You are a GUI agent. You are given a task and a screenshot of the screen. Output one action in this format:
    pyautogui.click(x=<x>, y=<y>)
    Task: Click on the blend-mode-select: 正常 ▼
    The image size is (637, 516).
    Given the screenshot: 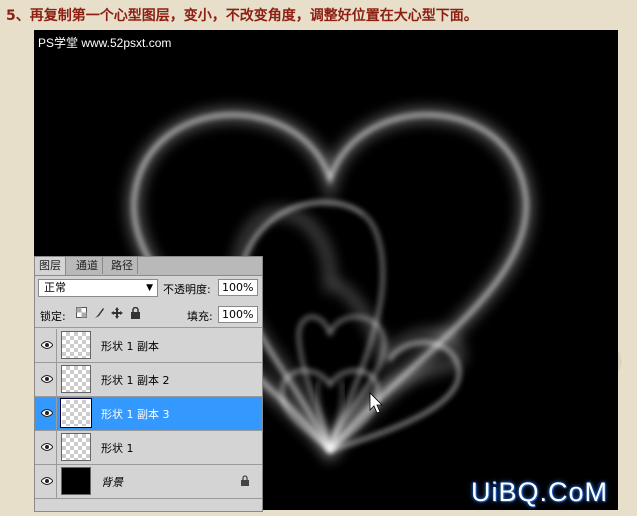 What is the action you would take?
    pyautogui.click(x=98, y=288)
    